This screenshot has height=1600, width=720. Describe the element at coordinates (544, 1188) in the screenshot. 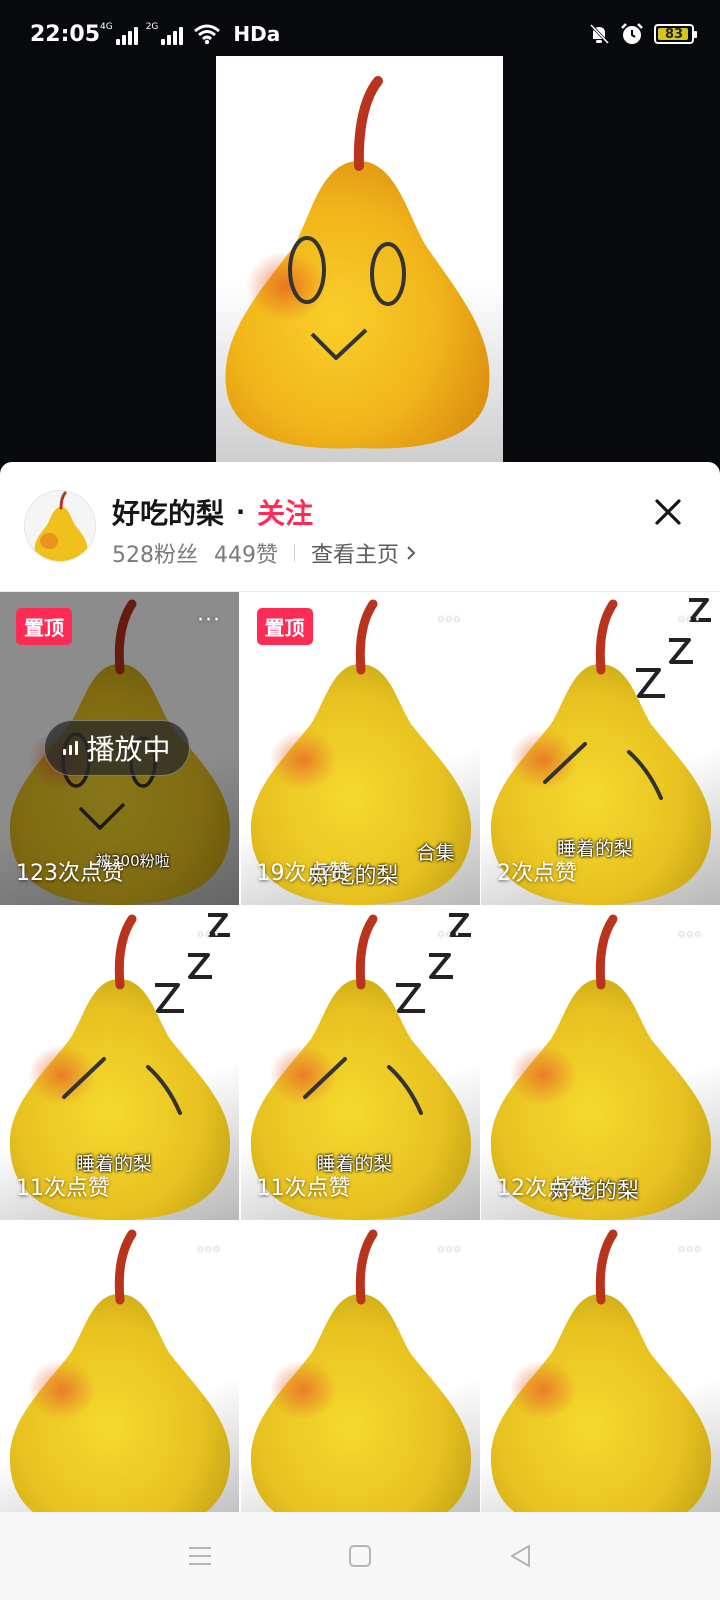

I see `like-count-label: 12次点赞` at that location.